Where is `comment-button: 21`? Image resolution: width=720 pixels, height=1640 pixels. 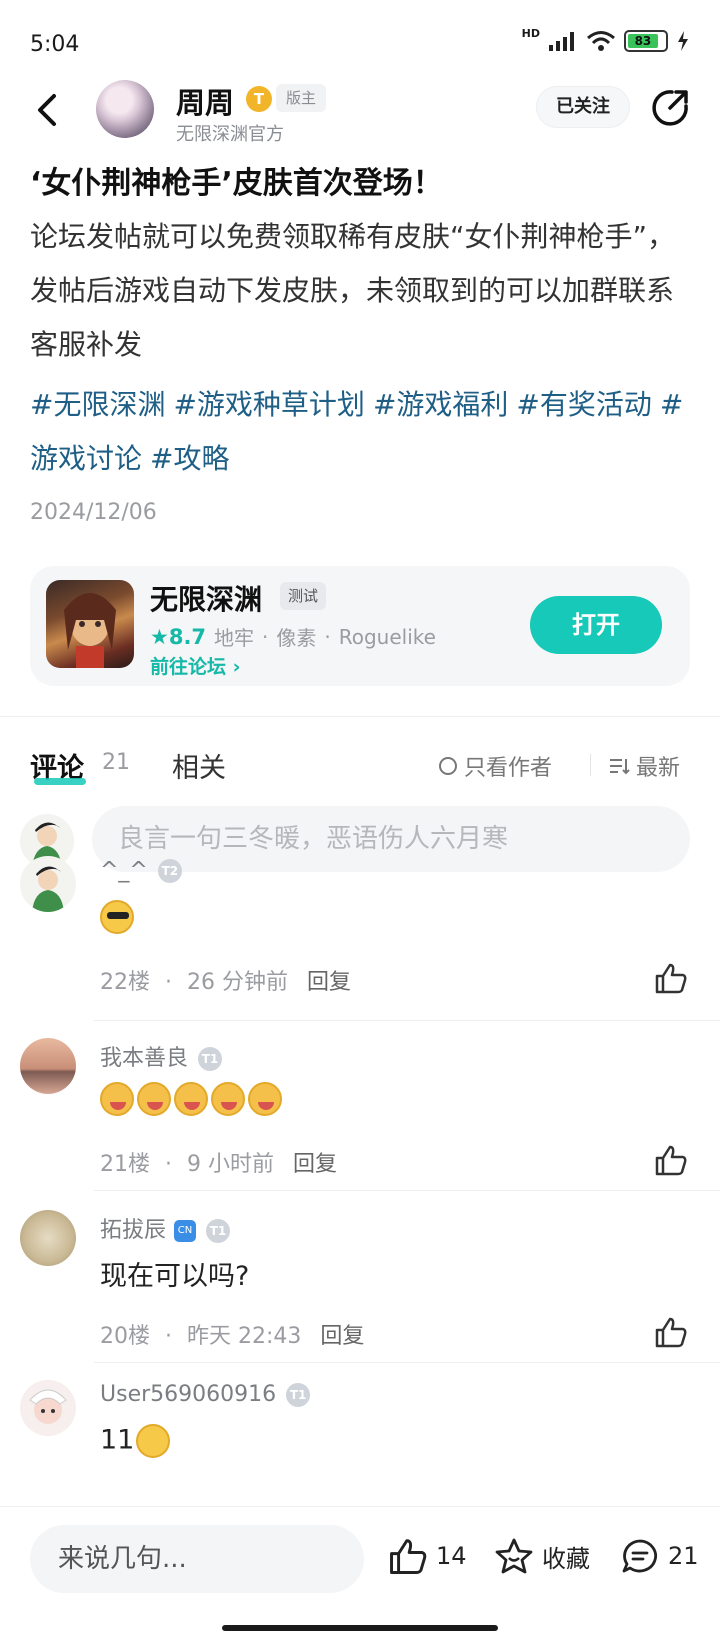
comment-button: 21 is located at coordinates (659, 1556).